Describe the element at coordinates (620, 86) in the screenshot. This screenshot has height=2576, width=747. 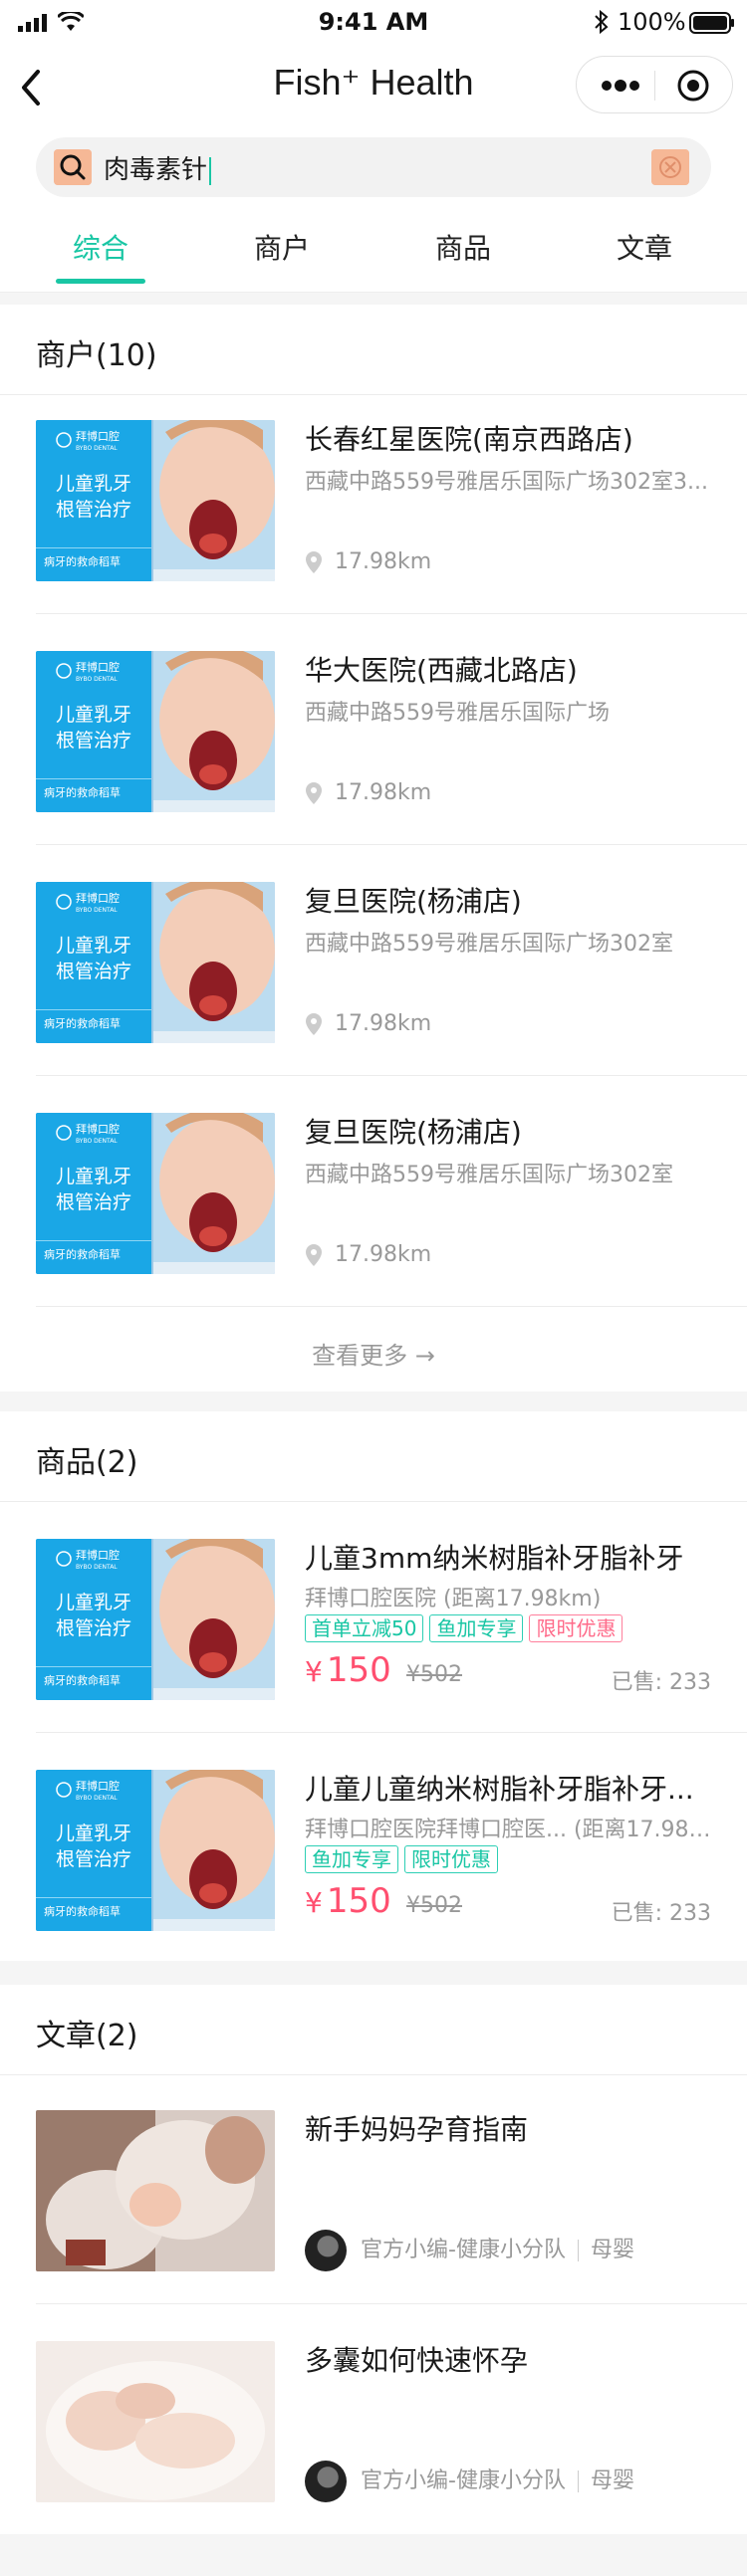
I see `more-dots-icon` at that location.